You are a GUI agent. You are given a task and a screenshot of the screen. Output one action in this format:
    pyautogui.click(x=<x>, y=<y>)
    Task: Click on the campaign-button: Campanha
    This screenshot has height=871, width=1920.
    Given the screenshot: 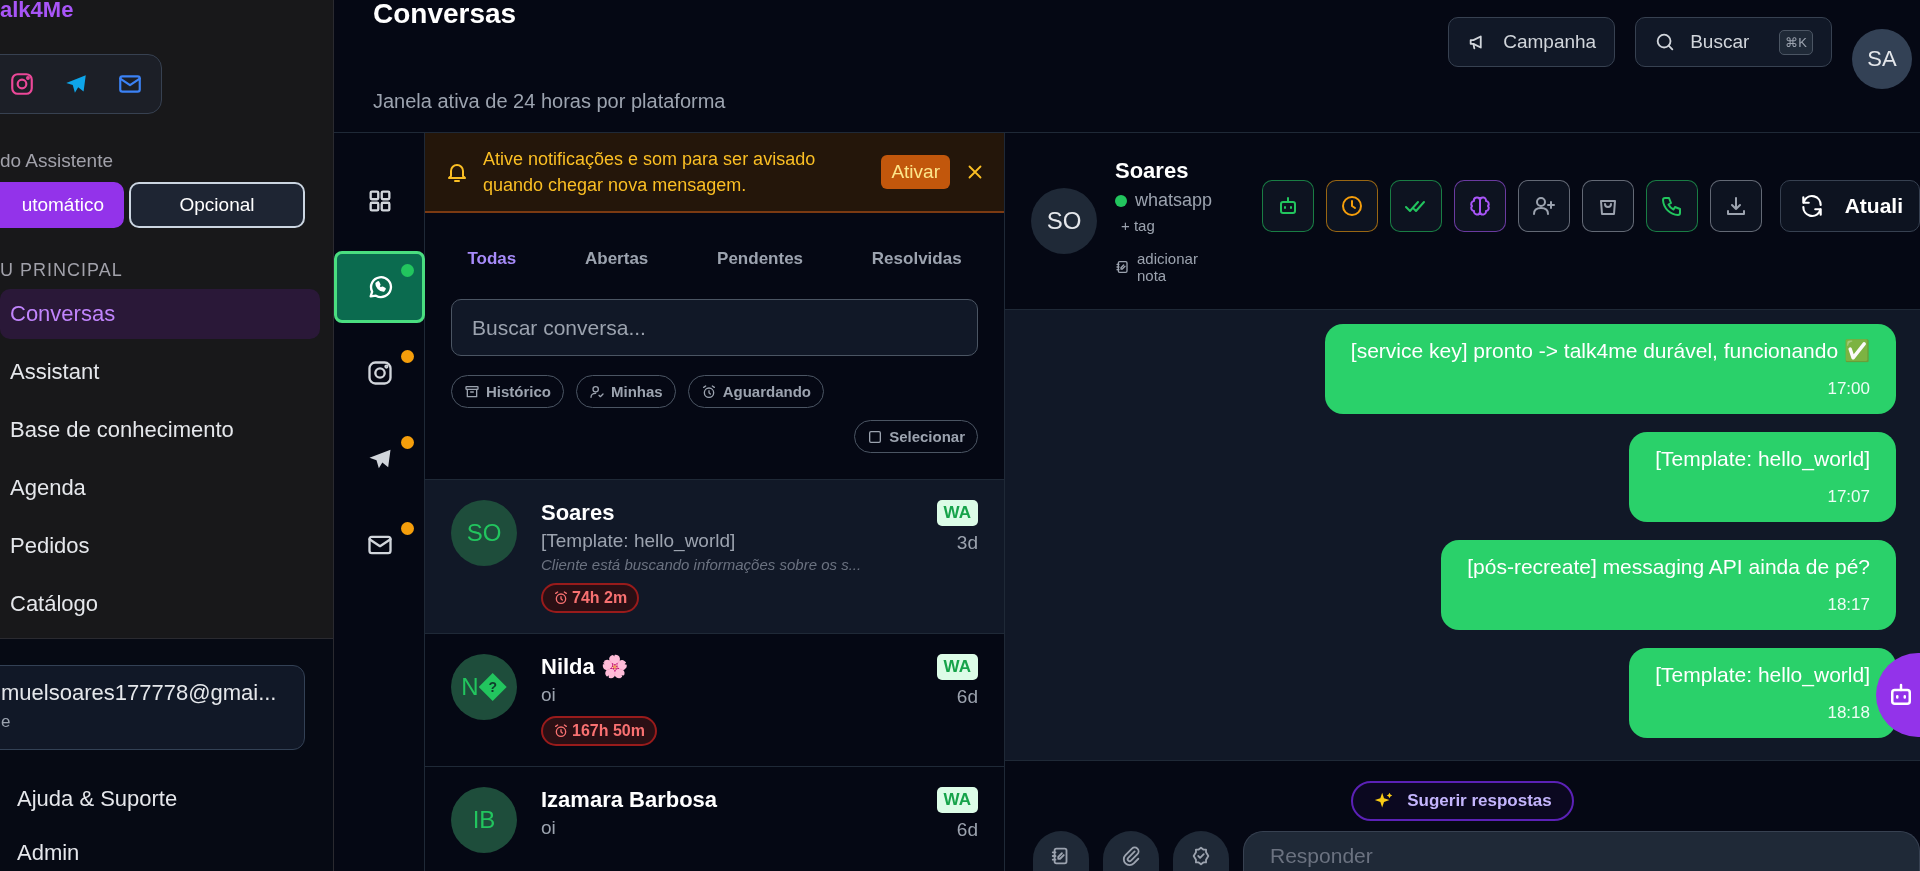 What is the action you would take?
    pyautogui.click(x=1532, y=42)
    